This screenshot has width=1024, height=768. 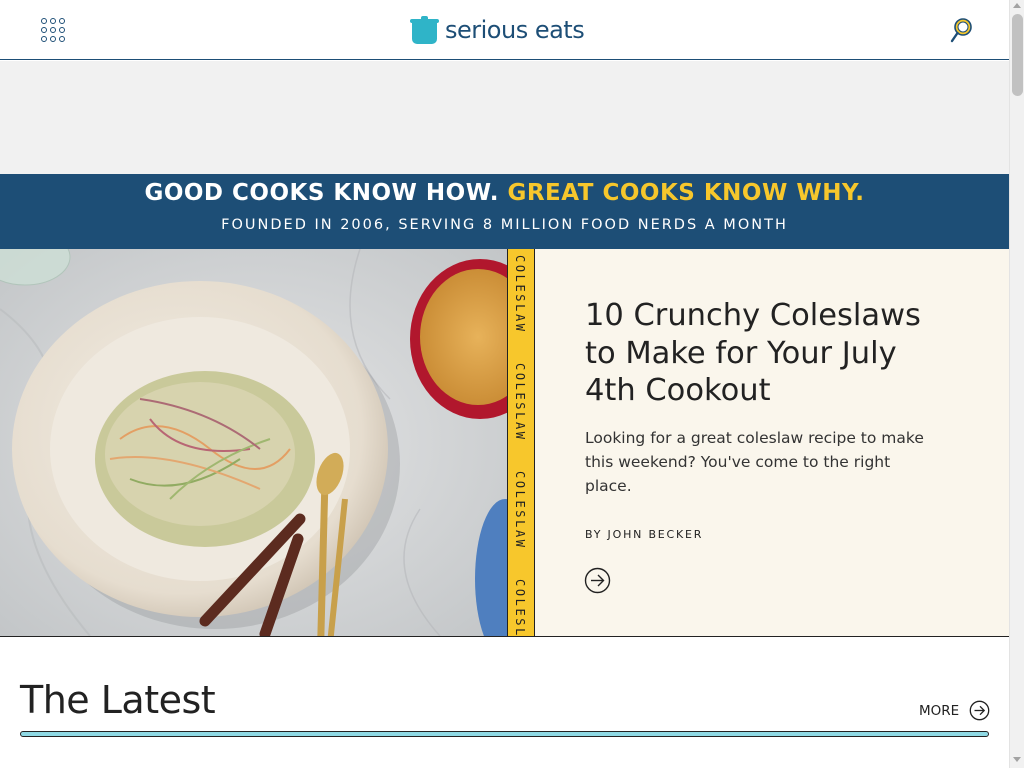 I want to click on tag-strip-coleslaw: COLESLAW COLESLAW COLESLAW COLESLAW, so click(x=521, y=442).